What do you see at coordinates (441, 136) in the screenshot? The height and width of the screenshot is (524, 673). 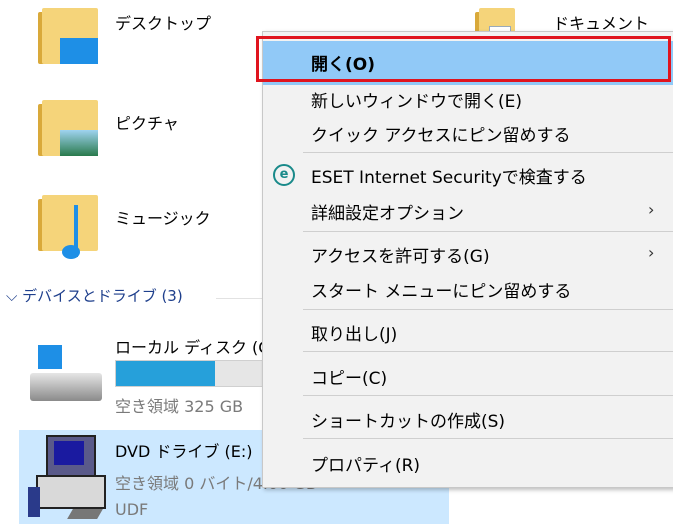 I see `menu-item-pin-quick-access-label: クイック アクセスにピン留めする` at bounding box center [441, 136].